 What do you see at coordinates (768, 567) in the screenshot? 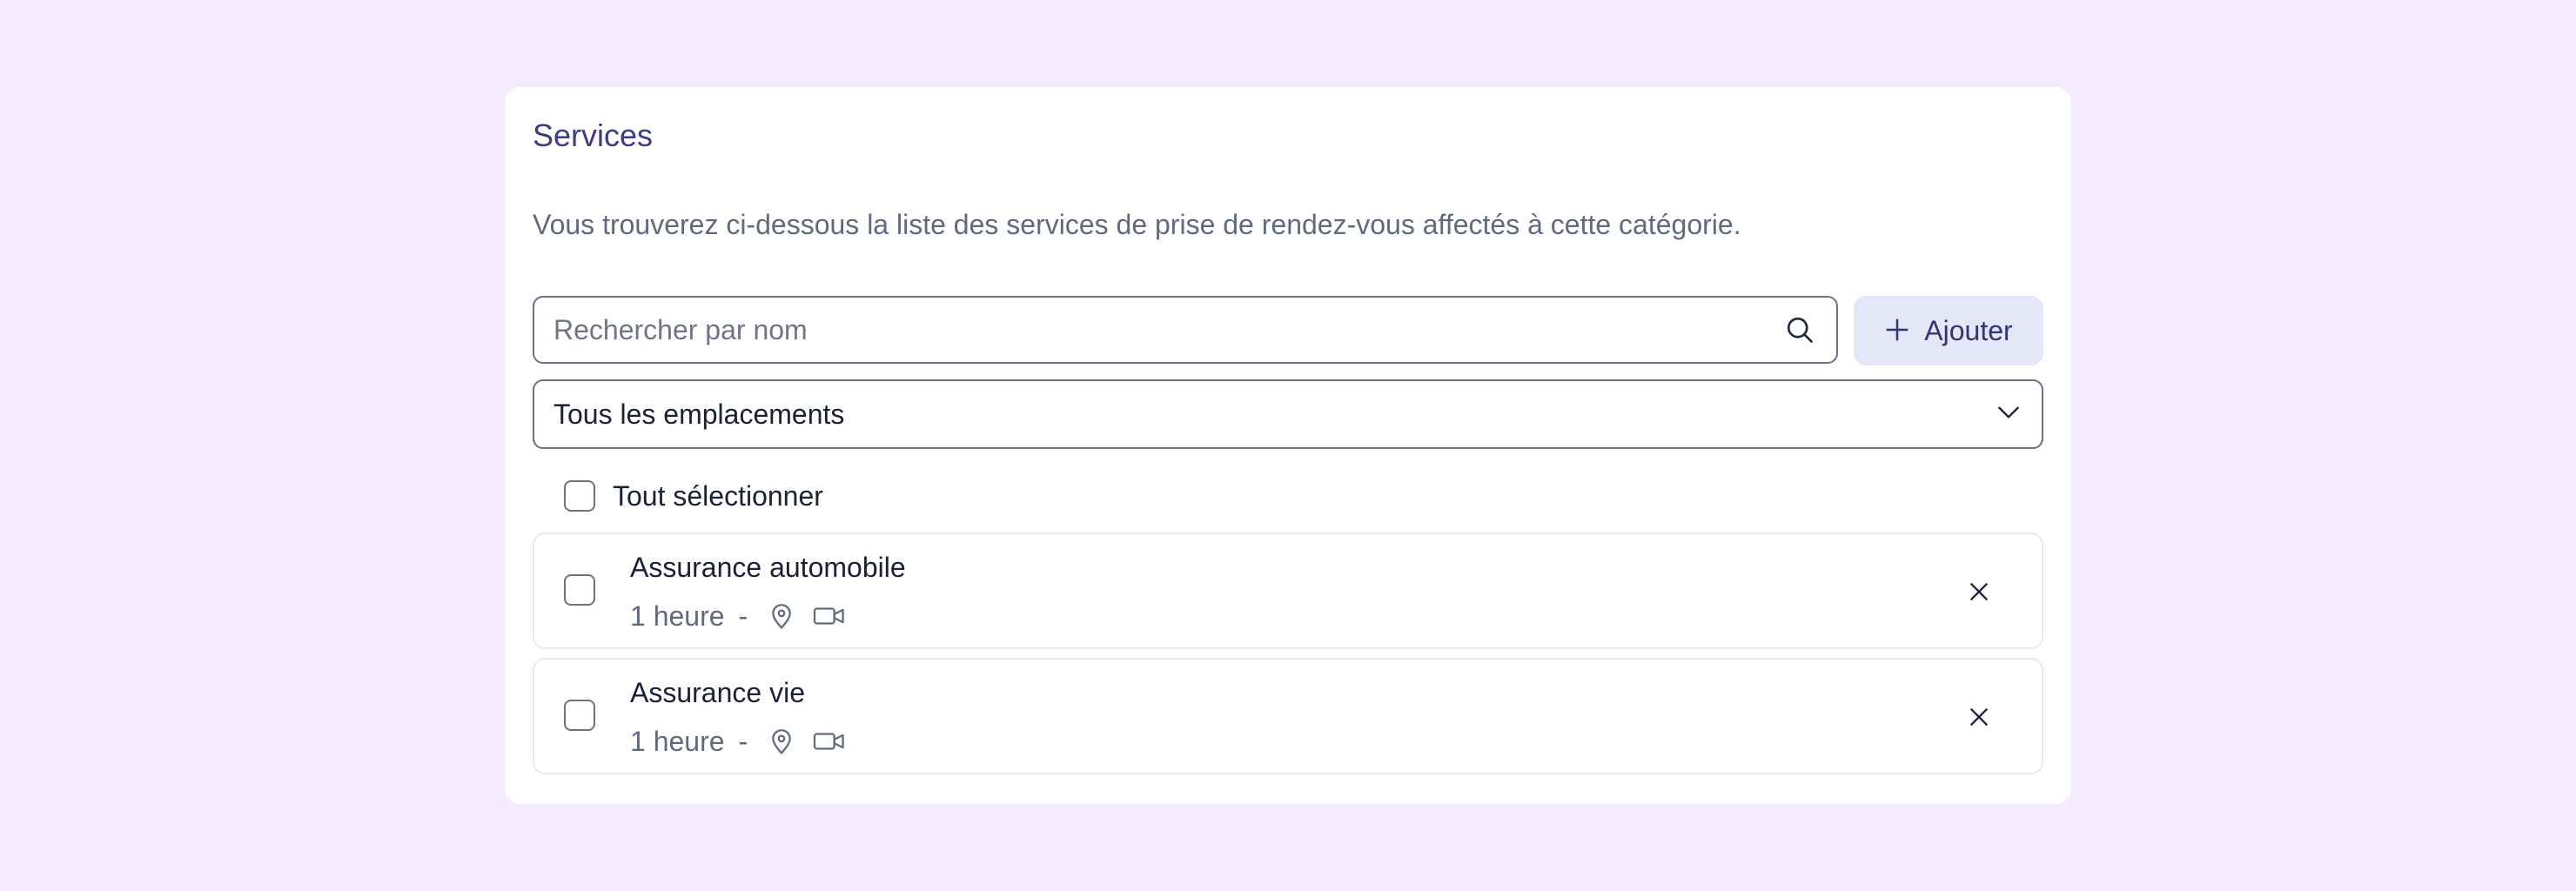
I see `service-name: Assurance automobile` at bounding box center [768, 567].